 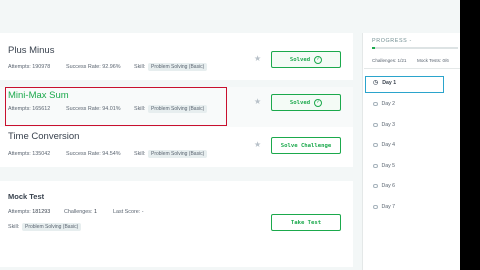 I want to click on red-highlight-box, so click(x=116, y=106).